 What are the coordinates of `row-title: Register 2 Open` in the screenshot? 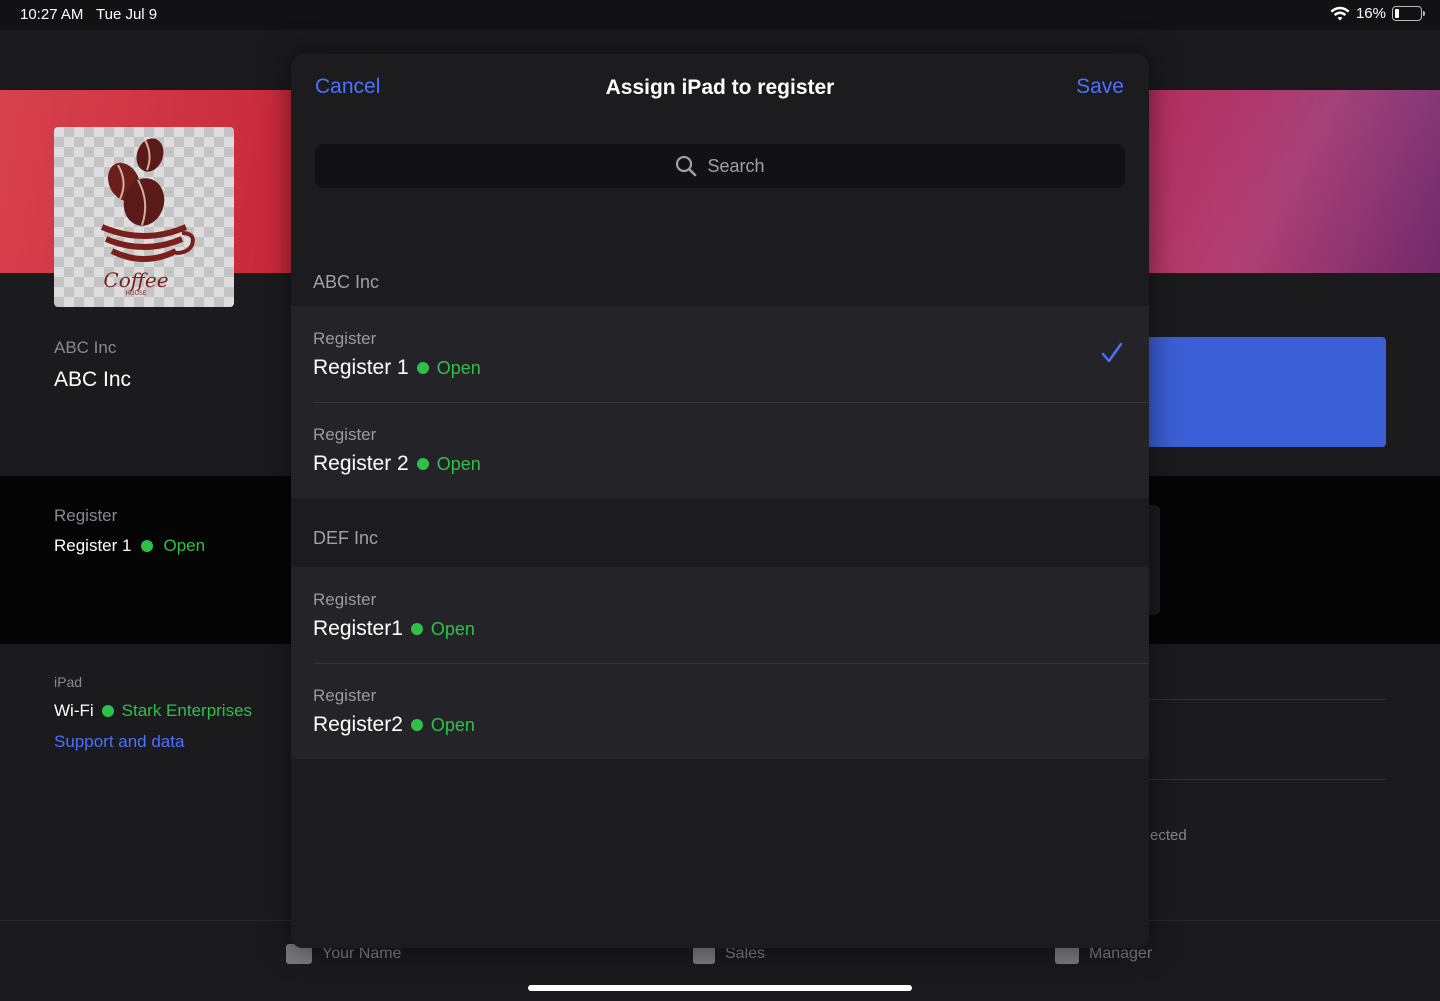 It's located at (397, 464).